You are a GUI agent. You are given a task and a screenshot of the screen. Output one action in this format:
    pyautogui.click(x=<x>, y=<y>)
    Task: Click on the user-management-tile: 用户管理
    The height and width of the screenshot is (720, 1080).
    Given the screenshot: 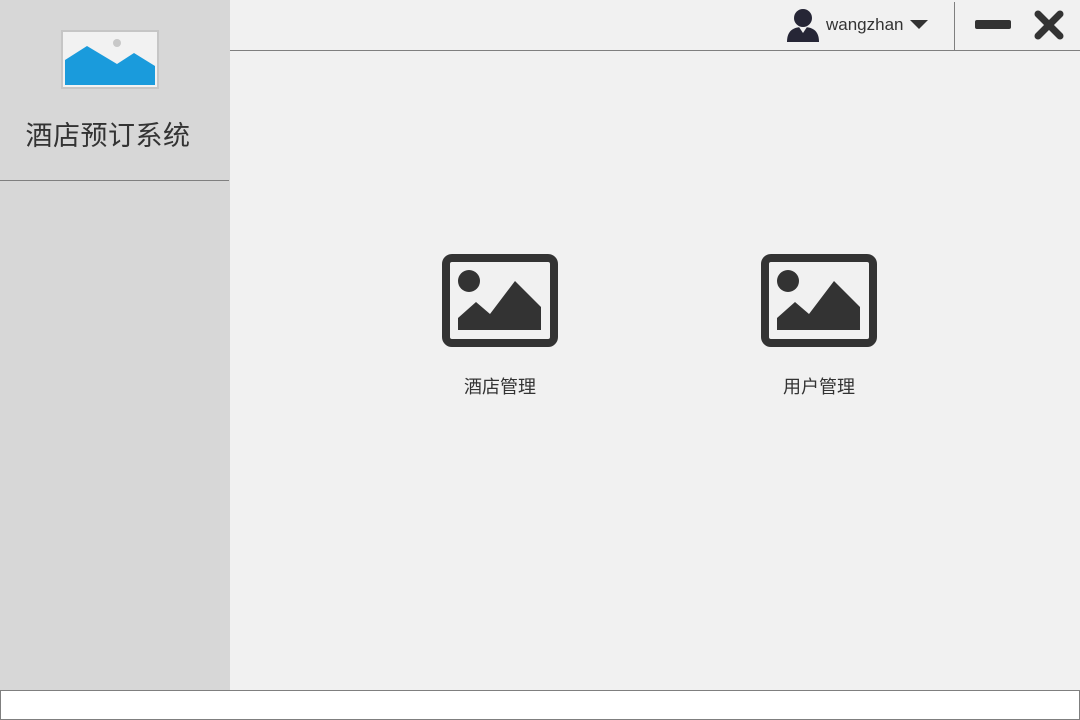 What is the action you would take?
    pyautogui.click(x=819, y=326)
    